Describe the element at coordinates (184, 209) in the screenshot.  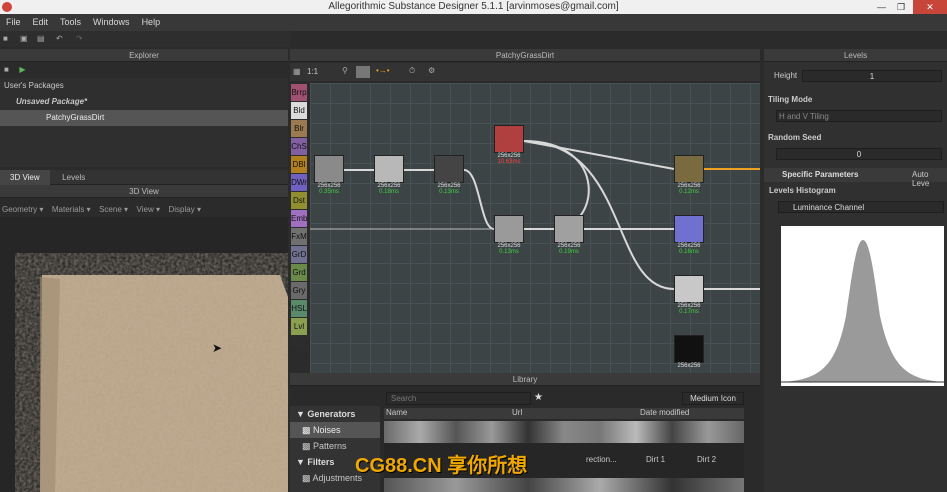
I see `menu-display: Display ▾` at that location.